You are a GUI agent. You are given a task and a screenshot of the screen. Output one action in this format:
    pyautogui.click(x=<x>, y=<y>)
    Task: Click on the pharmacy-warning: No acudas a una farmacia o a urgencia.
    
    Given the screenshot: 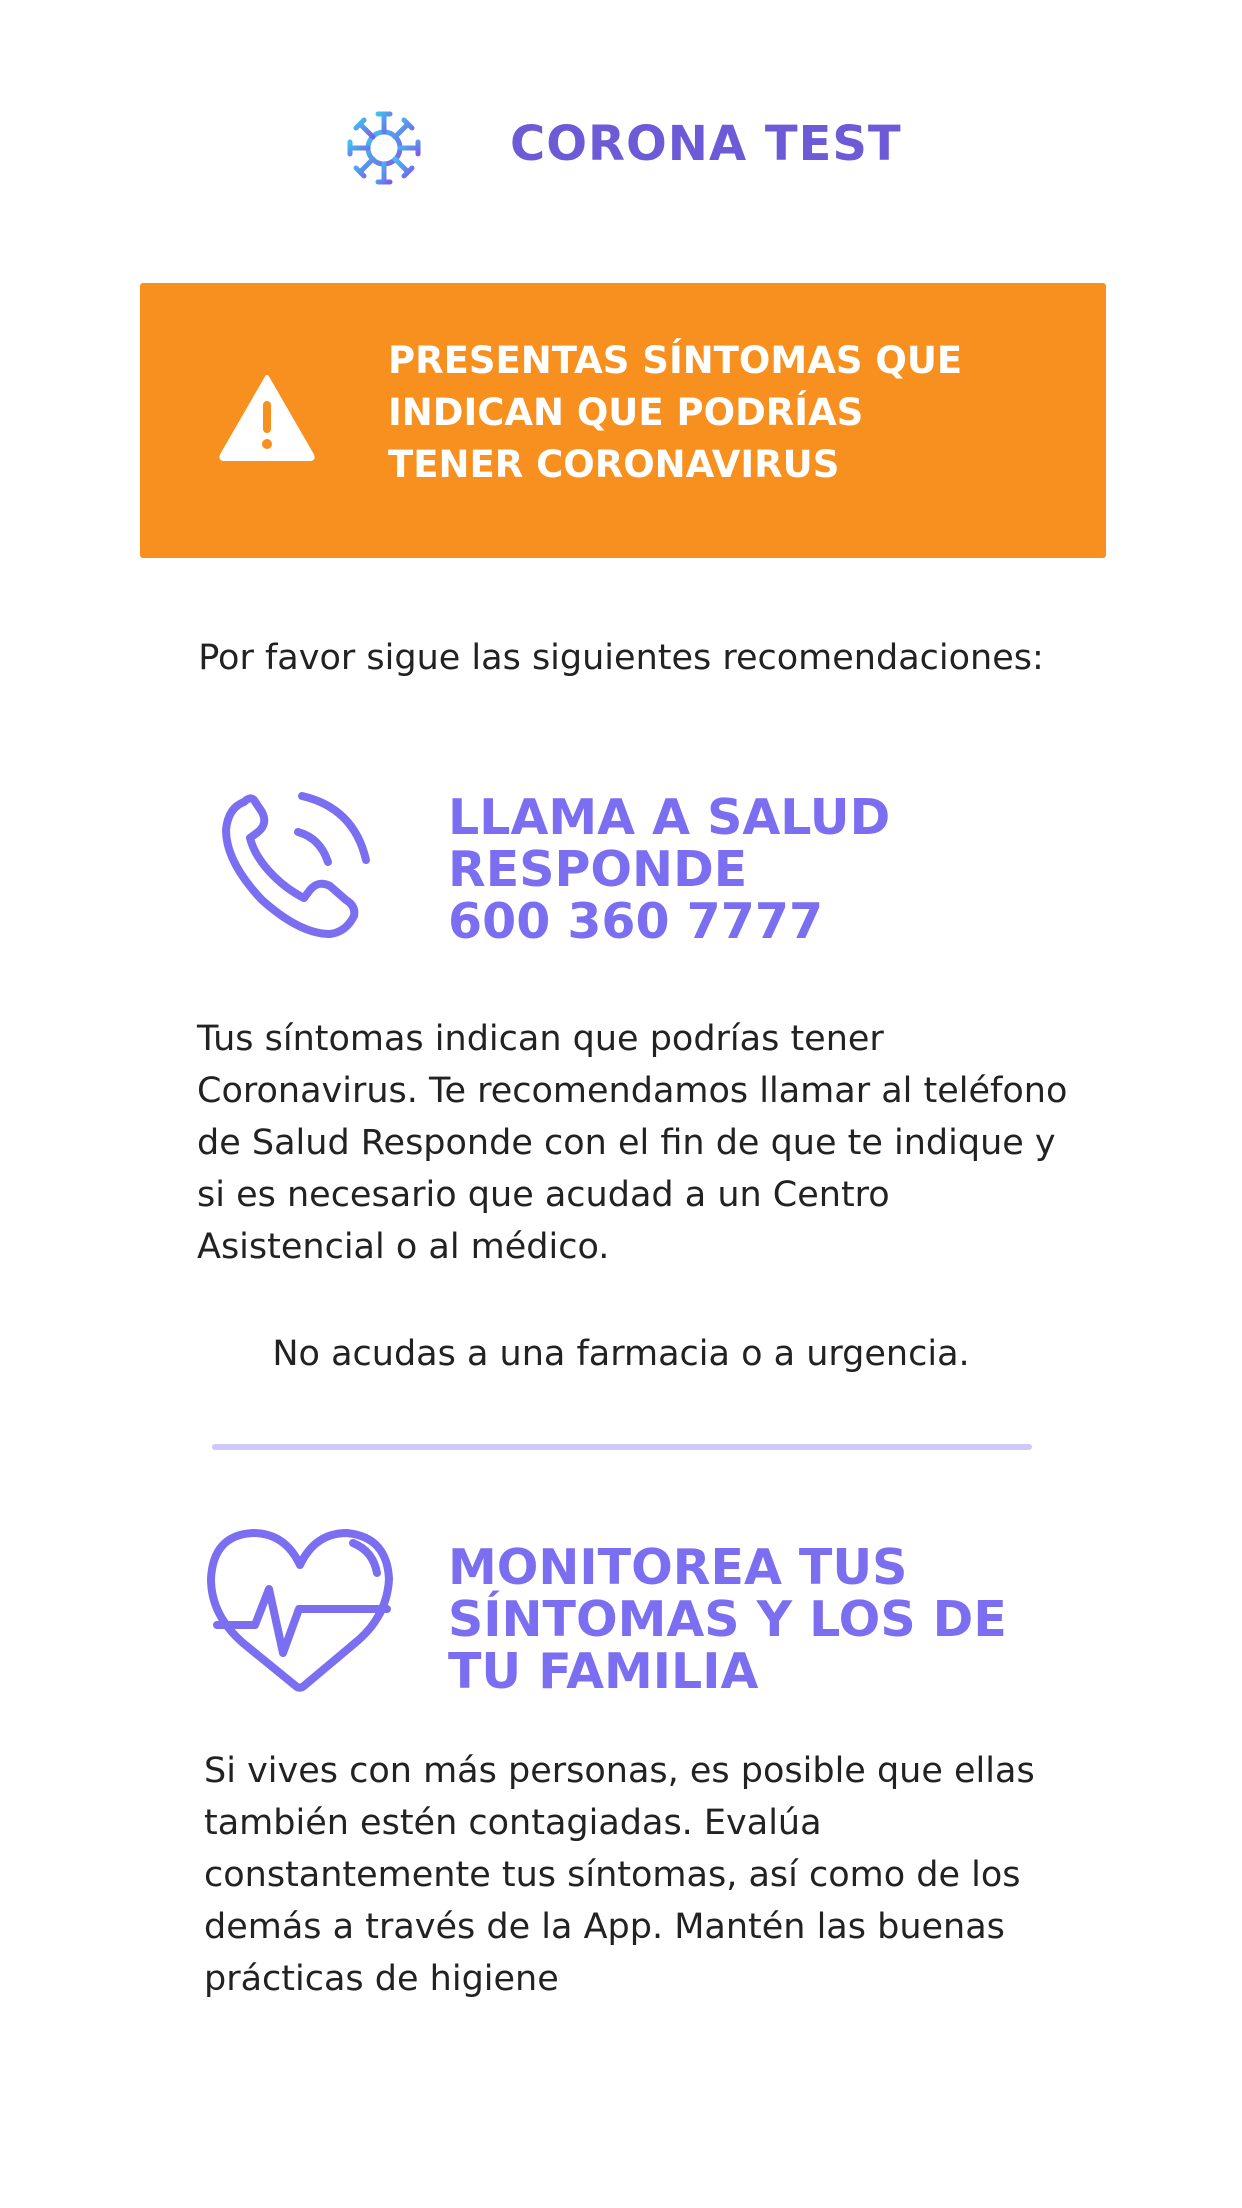 What is the action you would take?
    pyautogui.click(x=621, y=1354)
    